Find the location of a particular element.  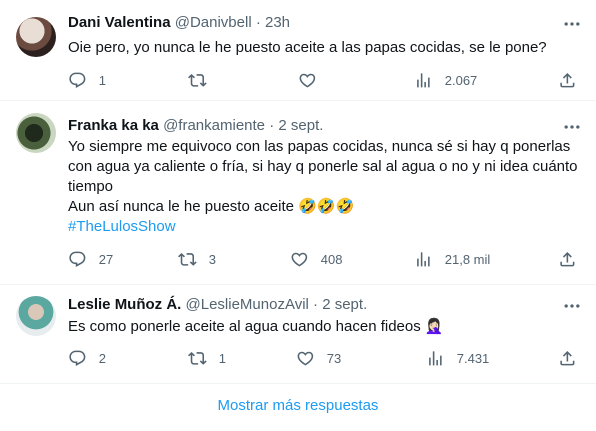

reply-button: 1 is located at coordinates (87, 80).